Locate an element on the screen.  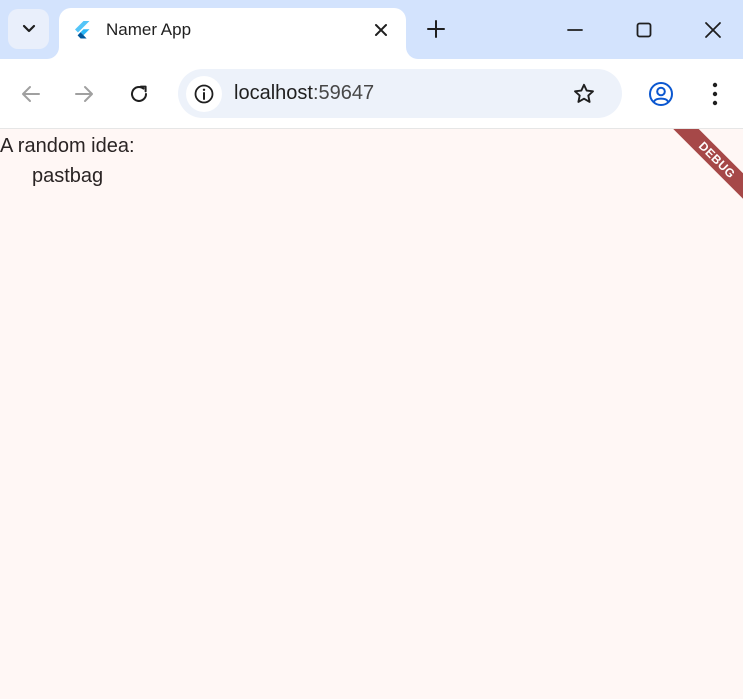
active-tab: Namer App is located at coordinates (232, 33).